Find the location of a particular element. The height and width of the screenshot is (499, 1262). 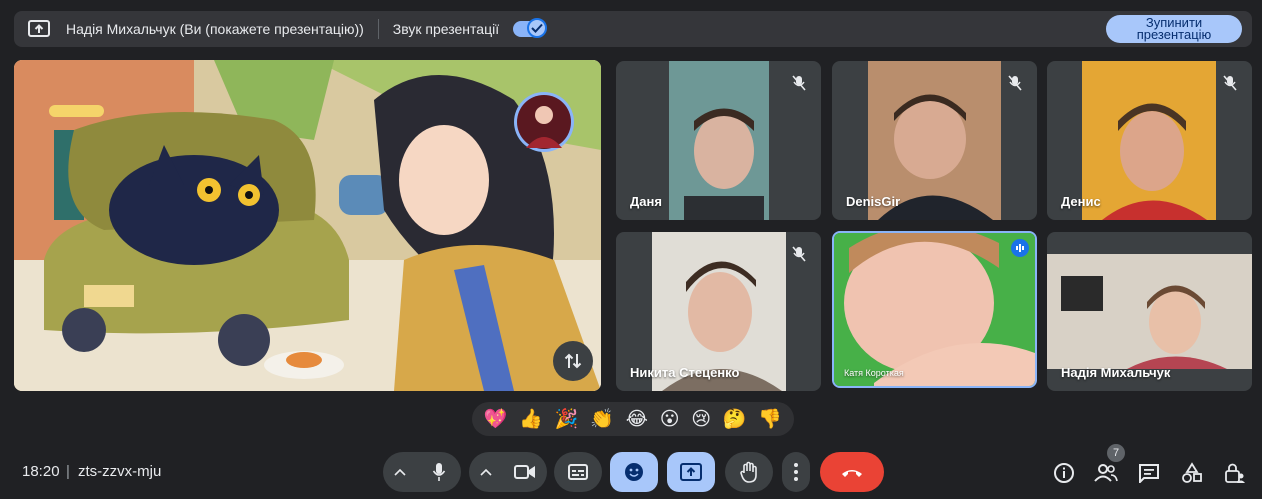

reactions-button is located at coordinates (634, 472).